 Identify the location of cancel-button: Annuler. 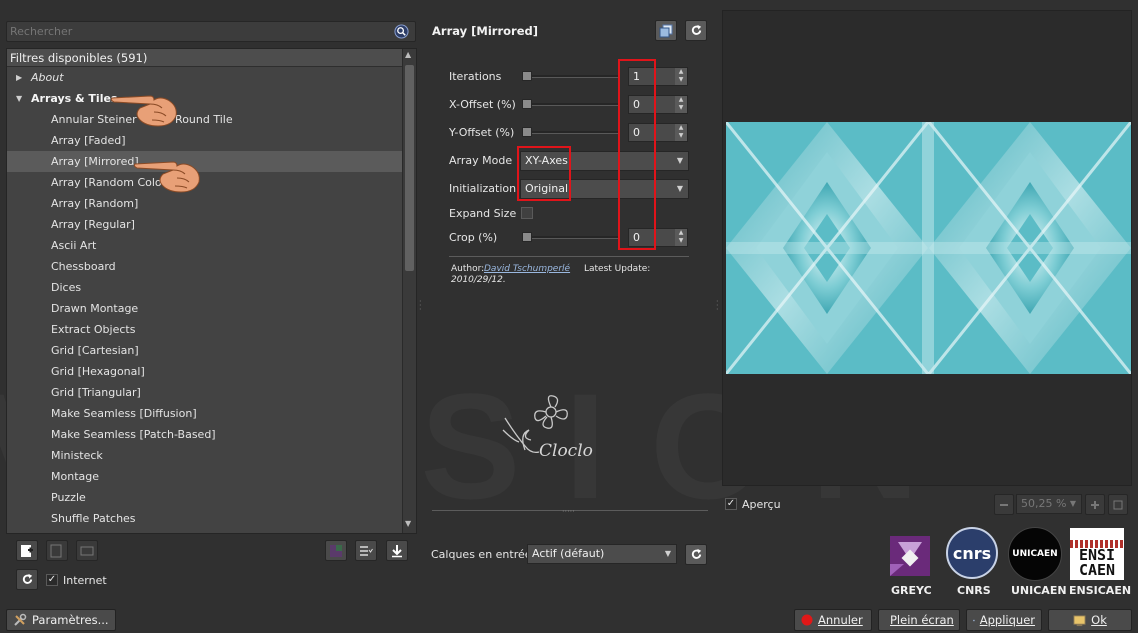
(833, 620).